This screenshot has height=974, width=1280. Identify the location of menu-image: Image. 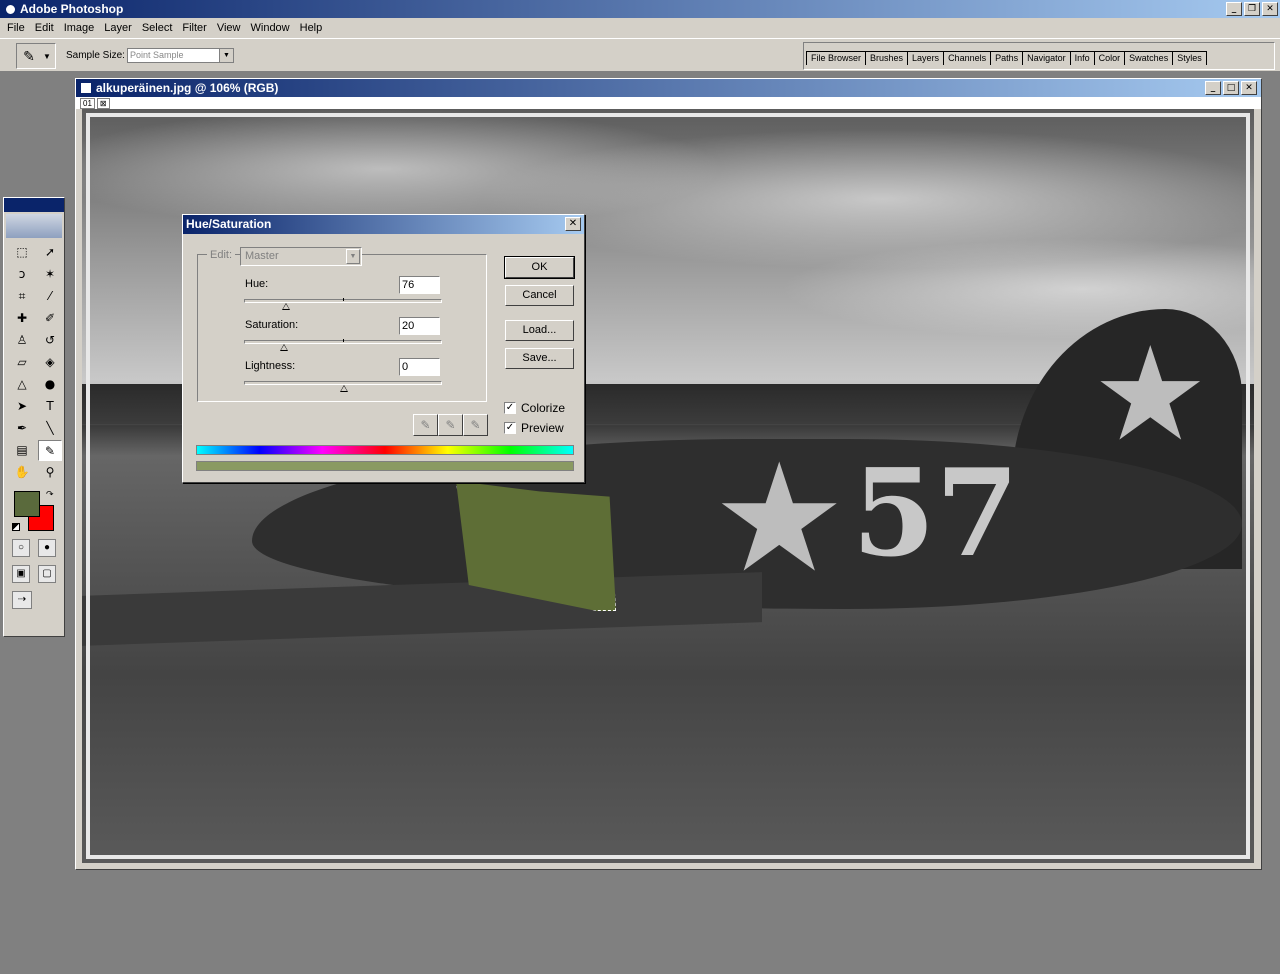
(79, 28).